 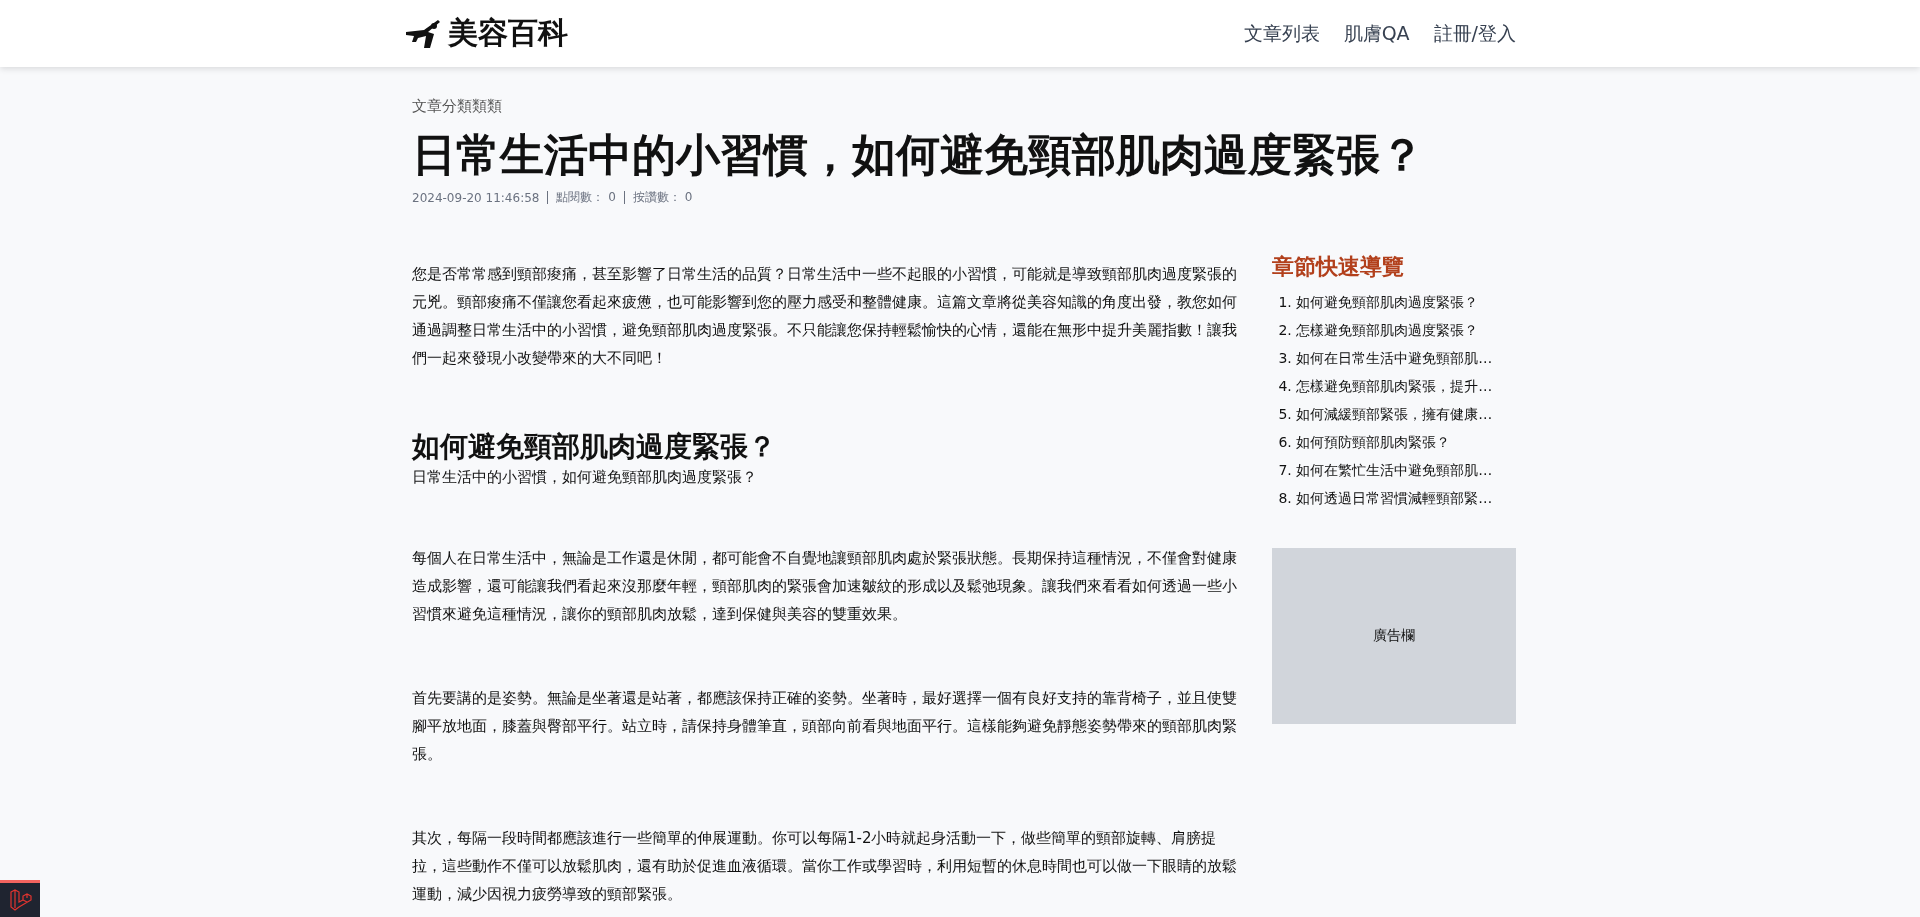 I want to click on article-meta: 按讚數： 0, so click(x=662, y=197).